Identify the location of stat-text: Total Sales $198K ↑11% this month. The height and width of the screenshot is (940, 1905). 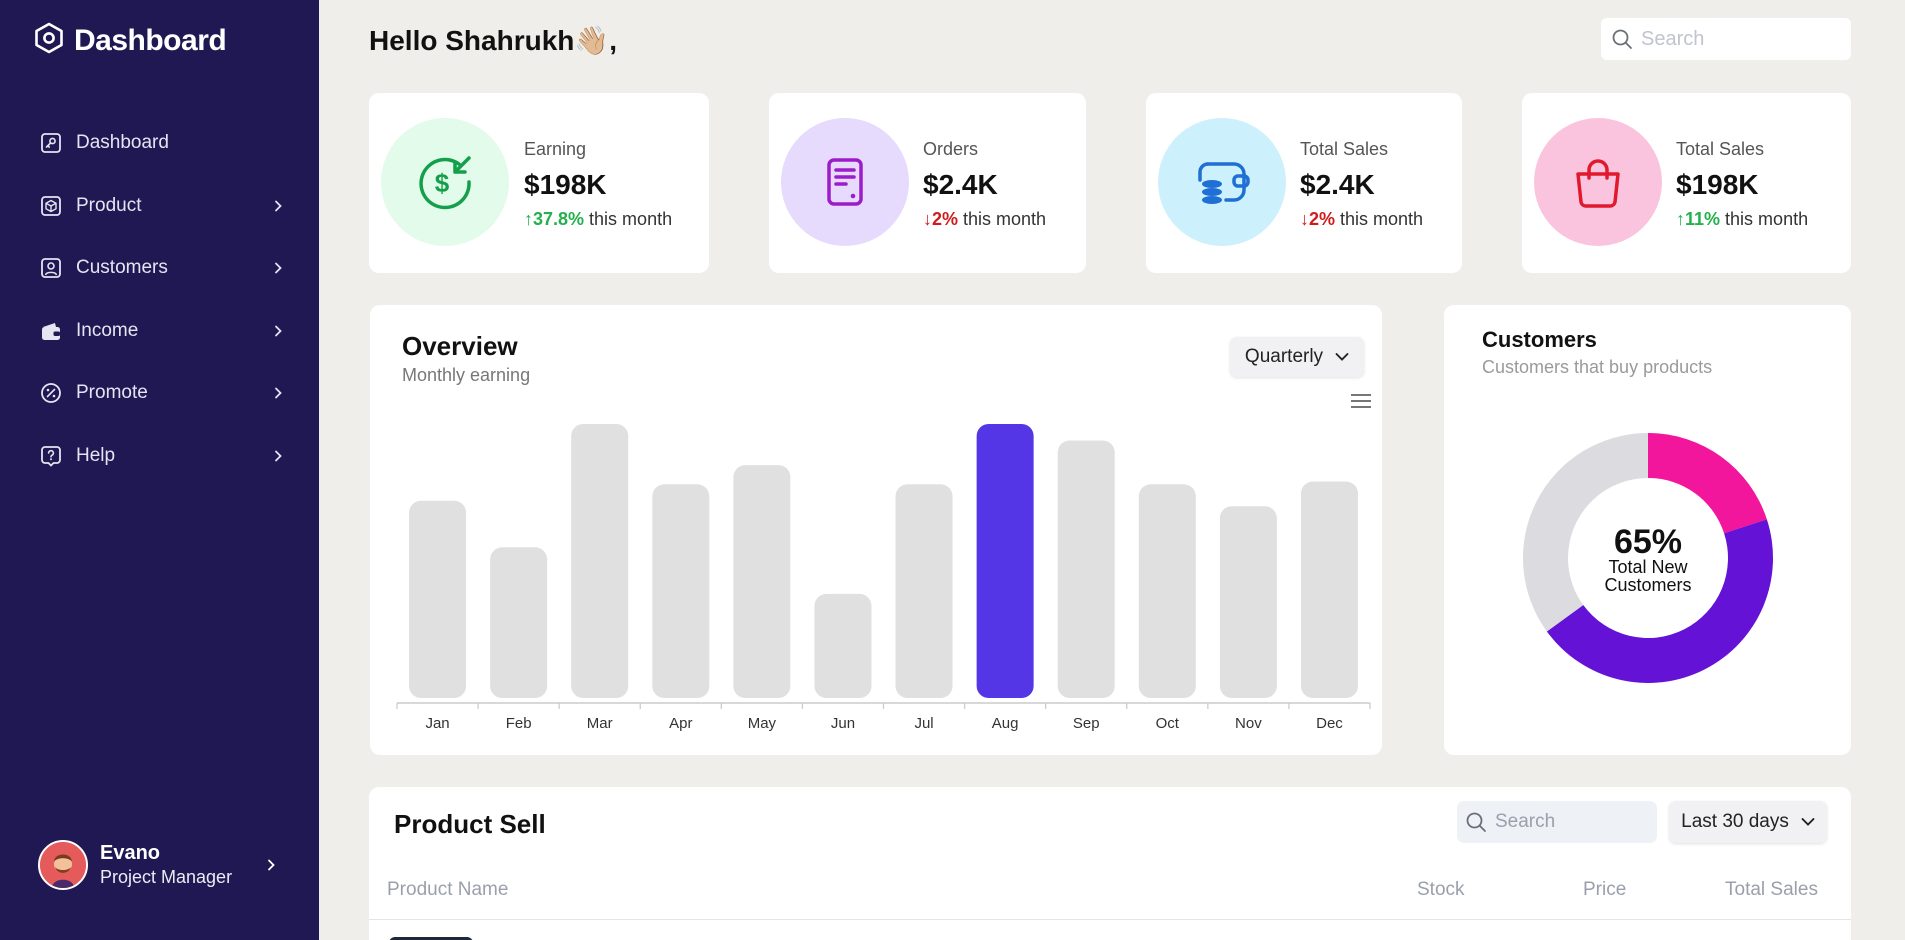
(1742, 184).